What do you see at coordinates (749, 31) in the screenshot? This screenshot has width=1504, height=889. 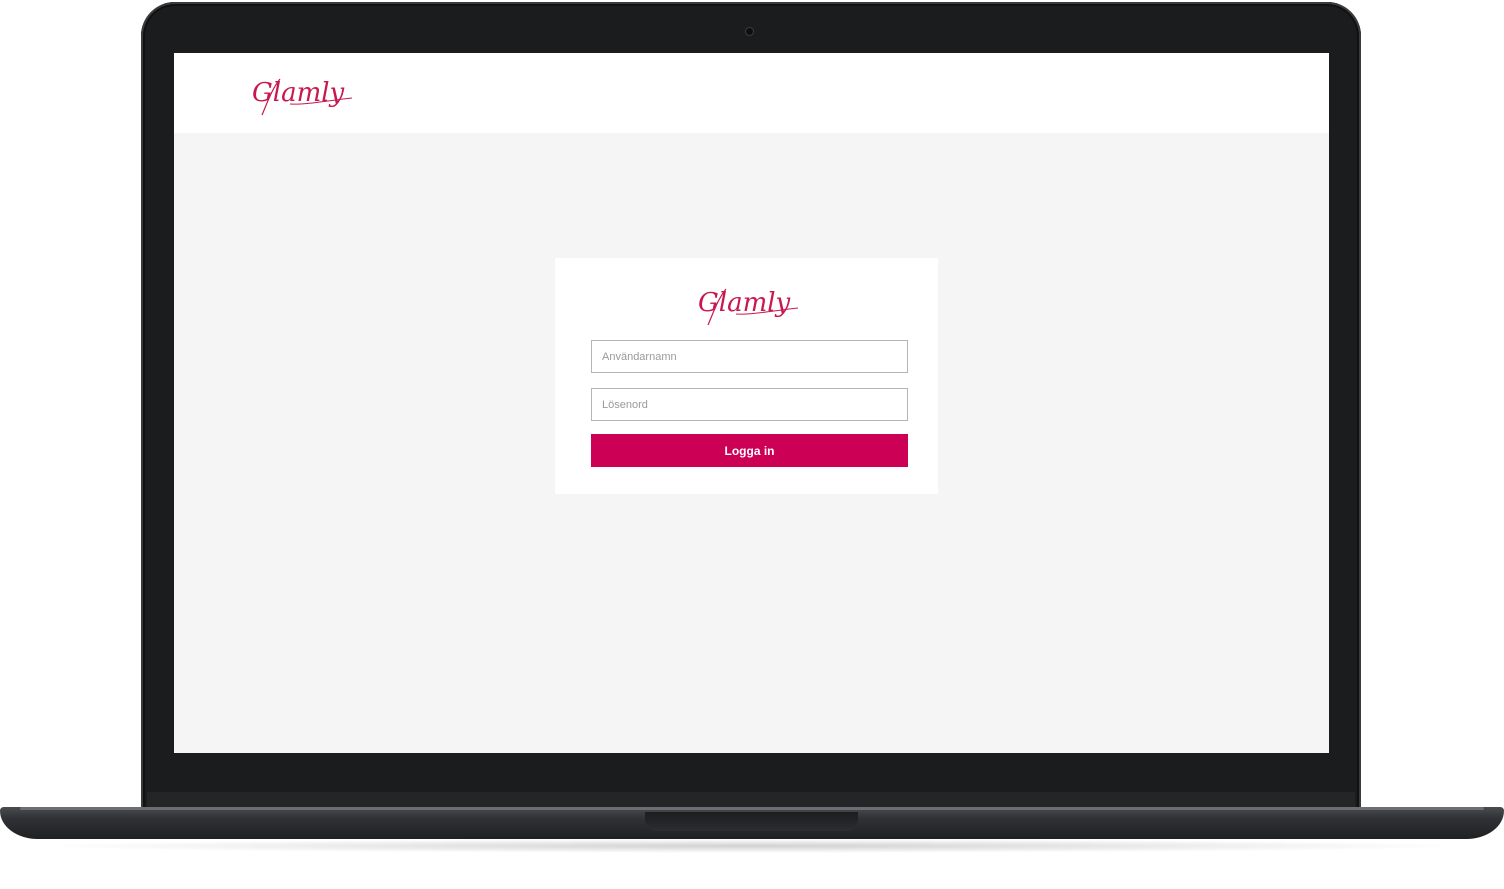 I see `camera-icon` at bounding box center [749, 31].